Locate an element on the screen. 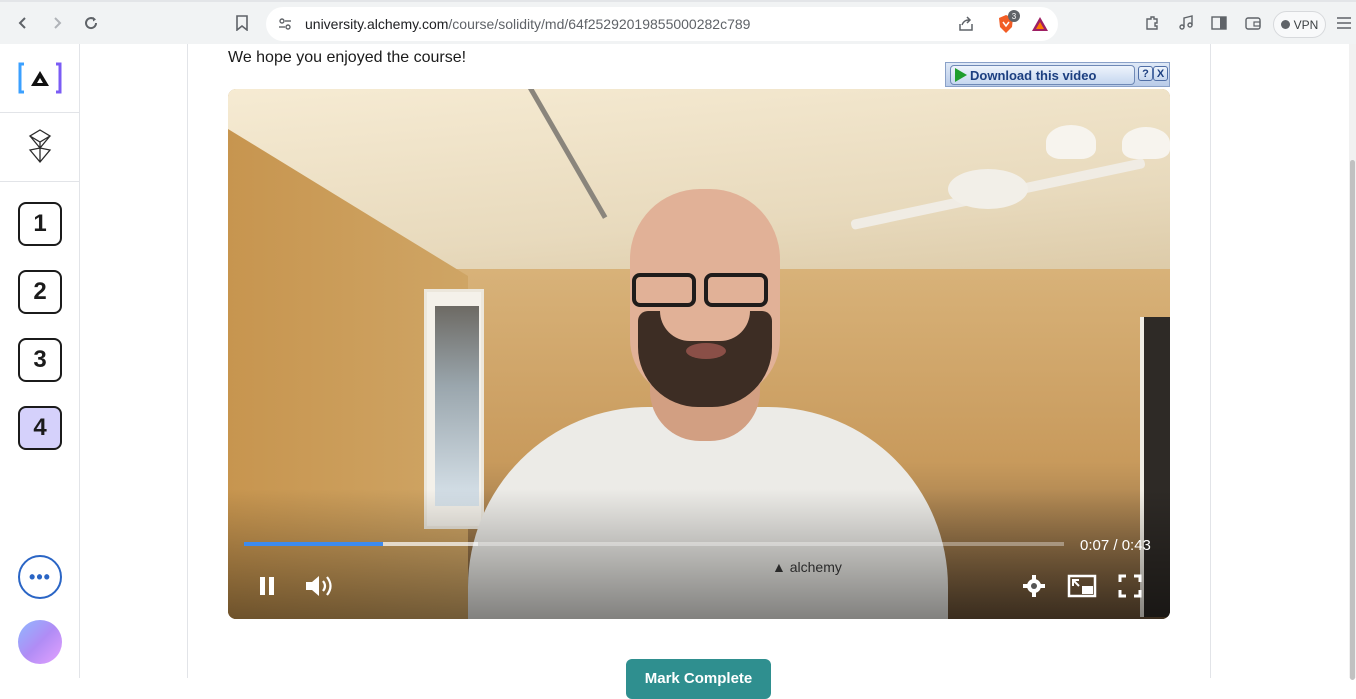 The image size is (1356, 699). video-frame-mouth is located at coordinates (706, 351).